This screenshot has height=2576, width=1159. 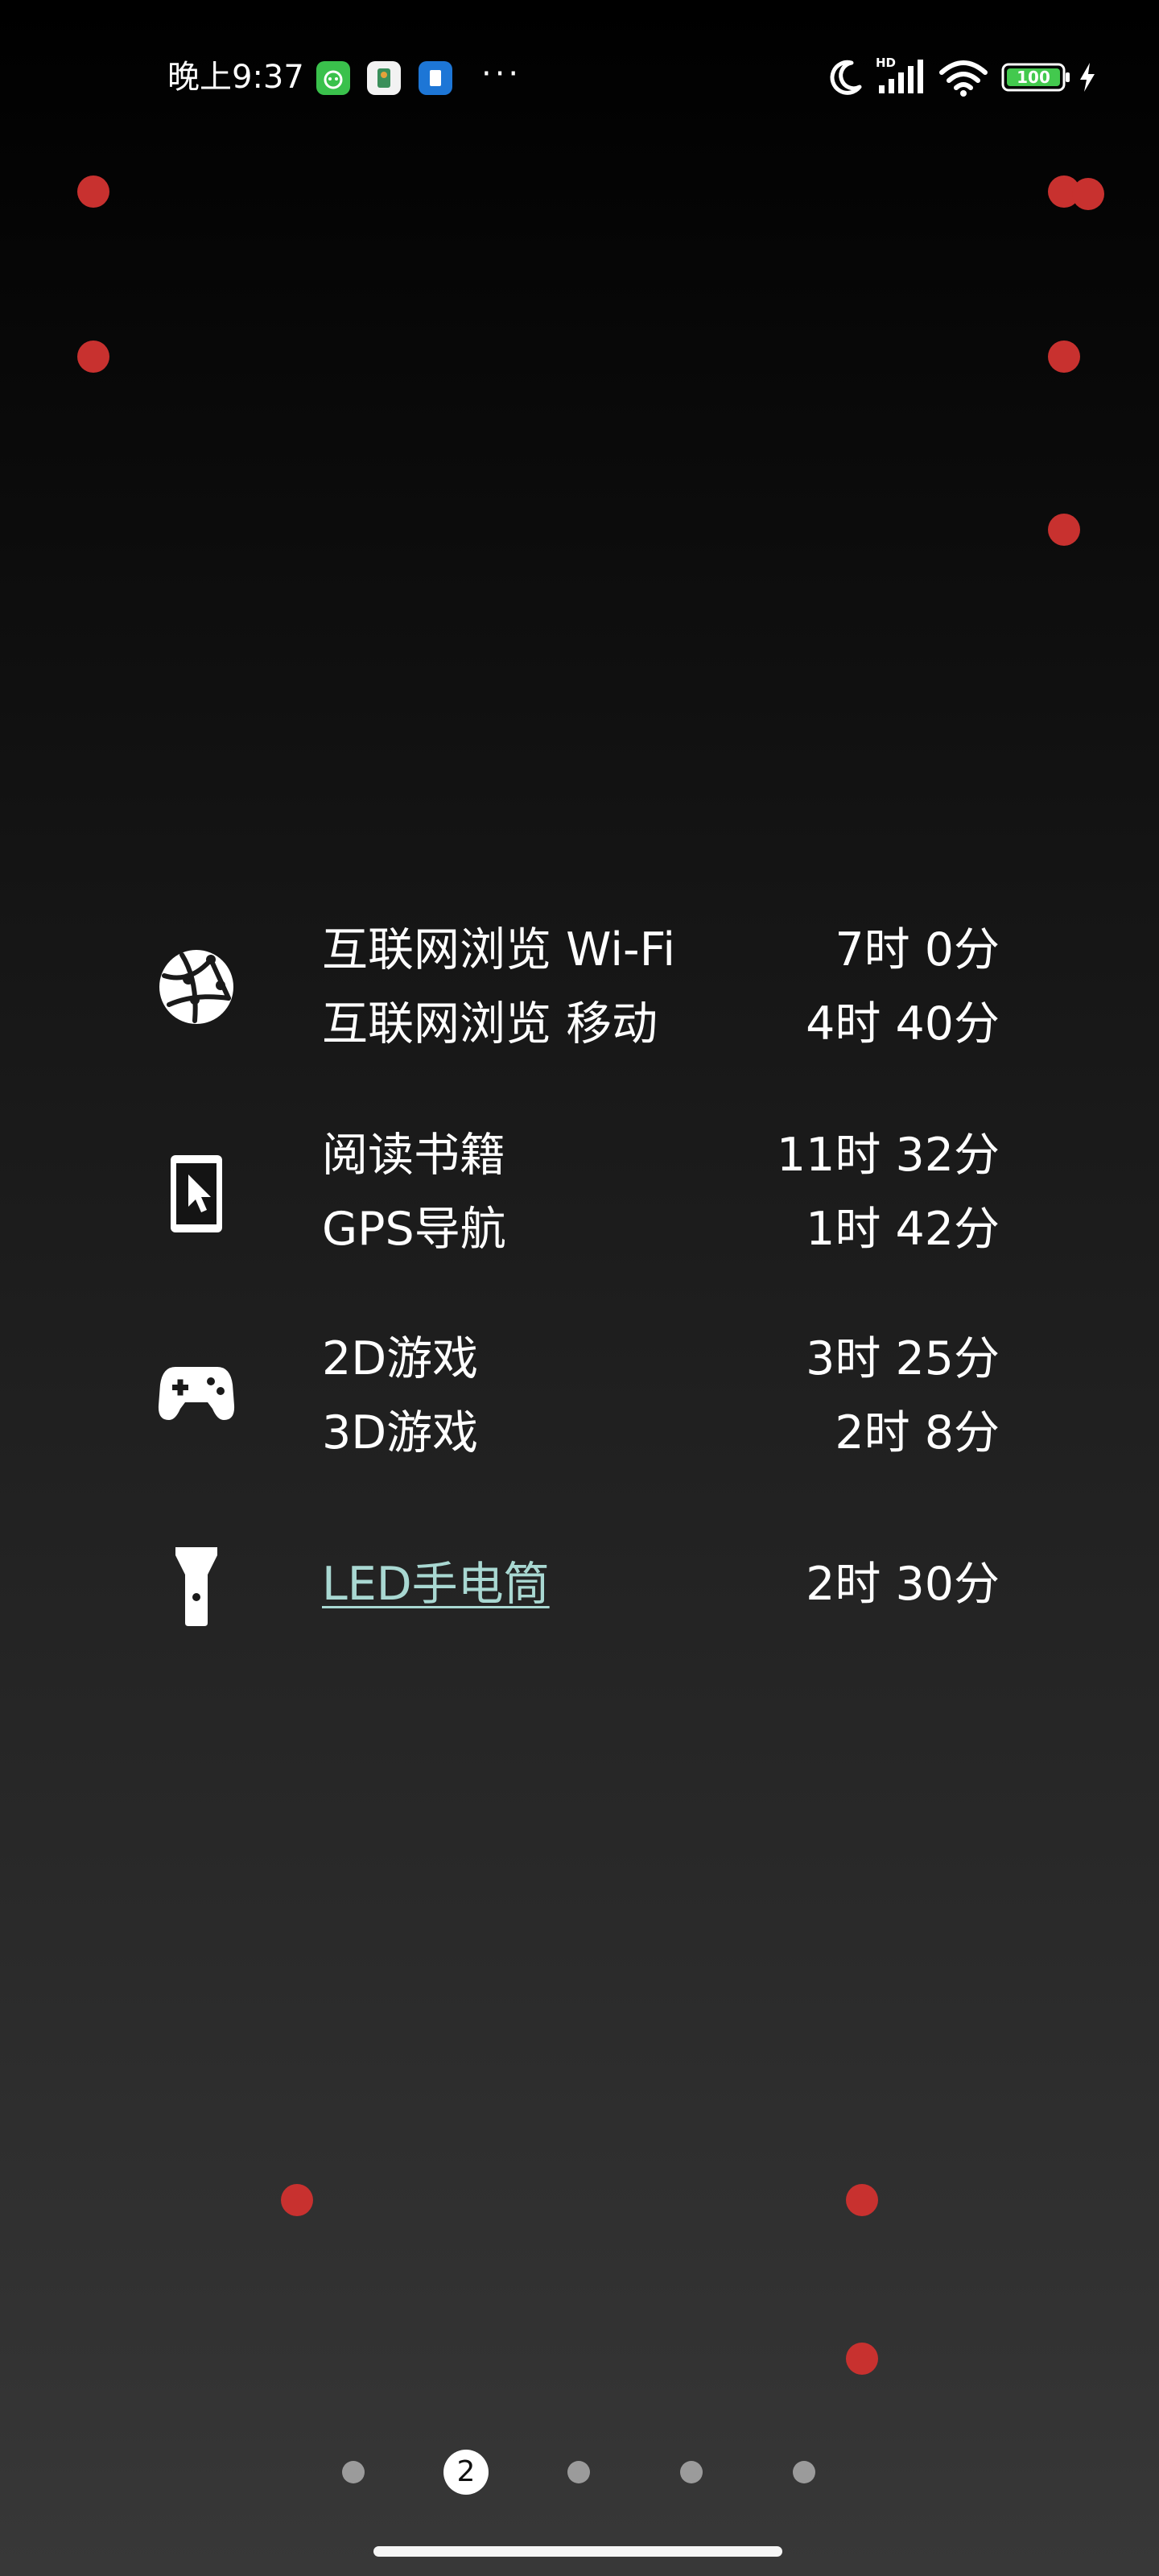 What do you see at coordinates (196, 1193) in the screenshot?
I see `tablet-pointer-icon` at bounding box center [196, 1193].